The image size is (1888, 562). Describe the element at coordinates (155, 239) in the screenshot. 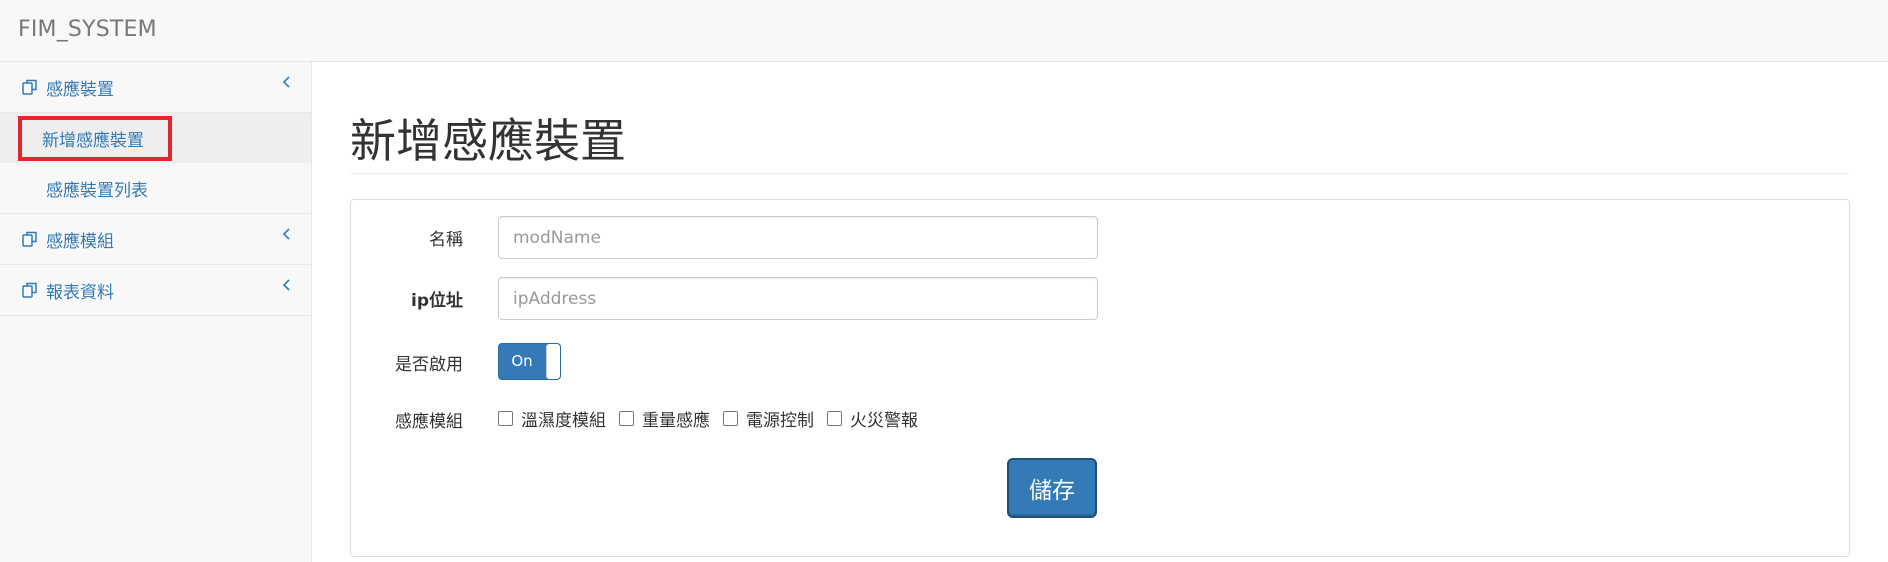

I see `sidebar-group-sensor-modules: 感應模組` at that location.